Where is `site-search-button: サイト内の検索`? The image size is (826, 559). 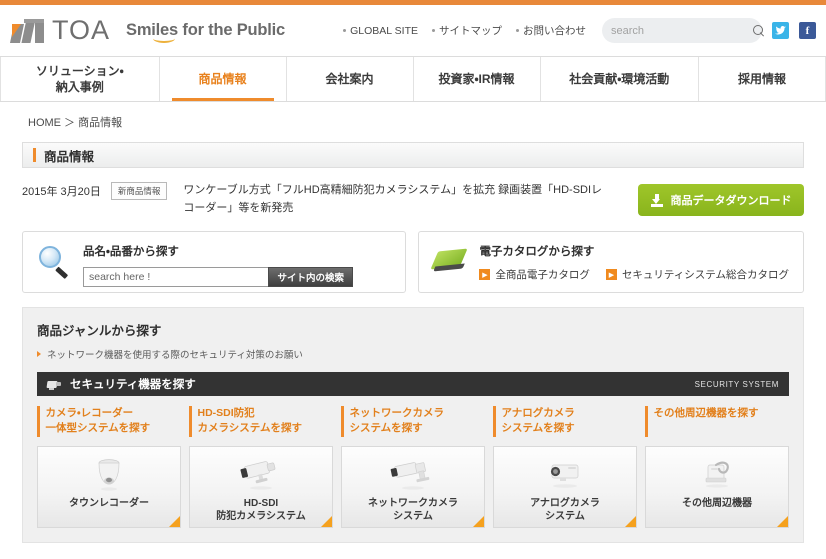
site-search-button: サイト内の検索 is located at coordinates (310, 277).